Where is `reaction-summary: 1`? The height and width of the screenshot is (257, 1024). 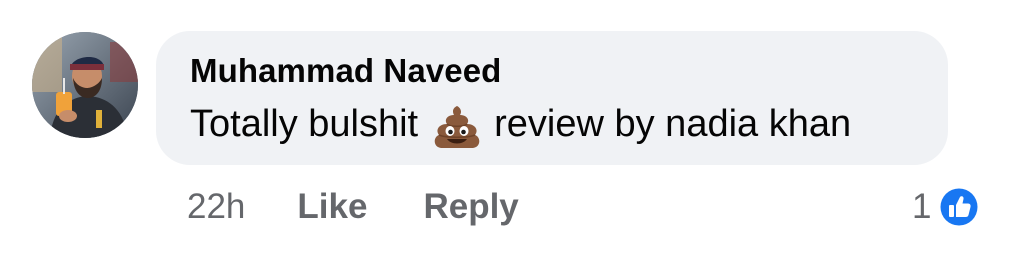
reaction-summary: 1 is located at coordinates (946, 207).